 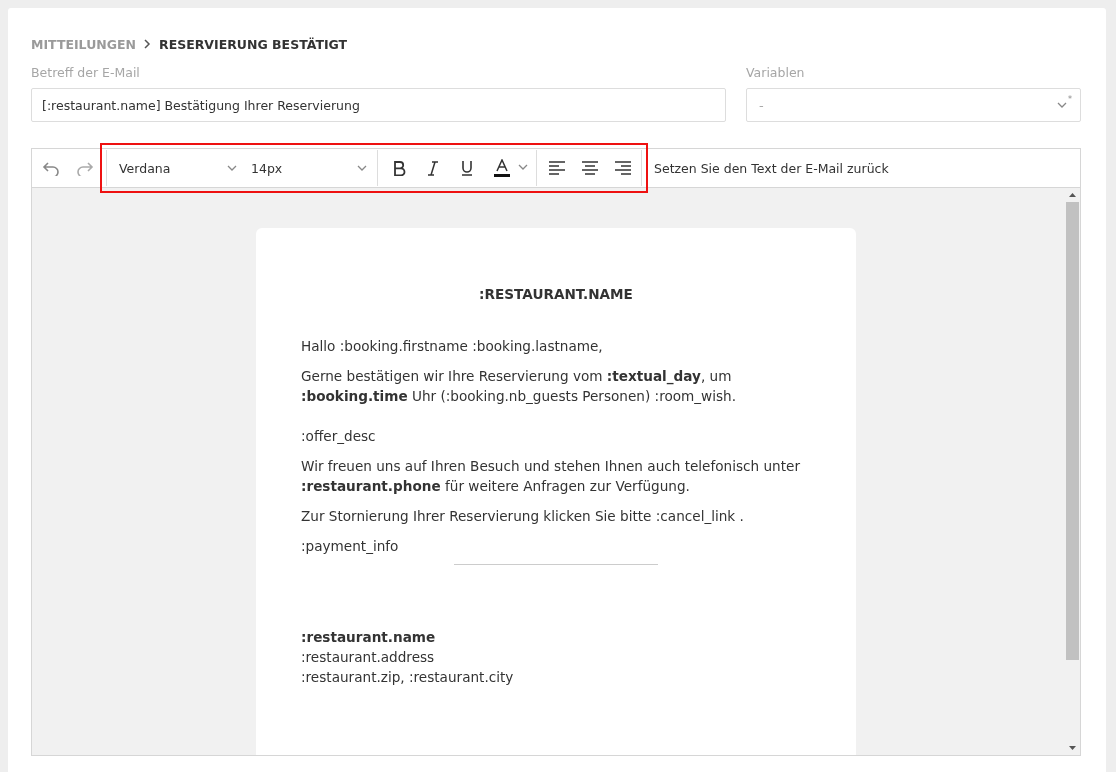 What do you see at coordinates (369, 637) in the screenshot?
I see `signature-line: :restaurant.name` at bounding box center [369, 637].